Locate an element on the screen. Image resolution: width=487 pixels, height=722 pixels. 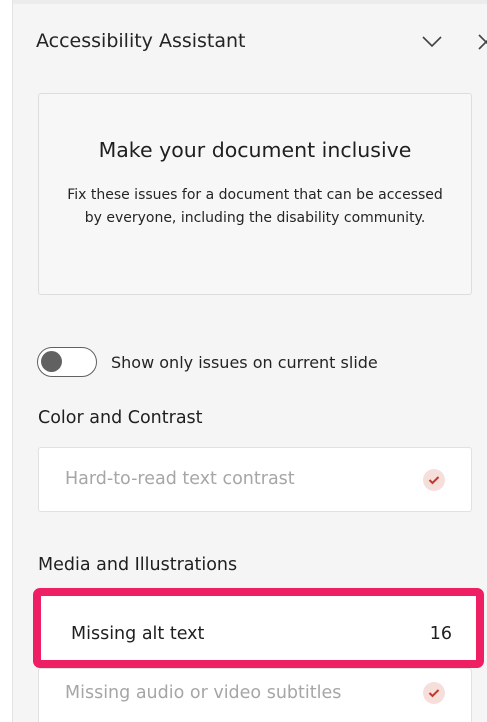
current-slide-toggle is located at coordinates (67, 362).